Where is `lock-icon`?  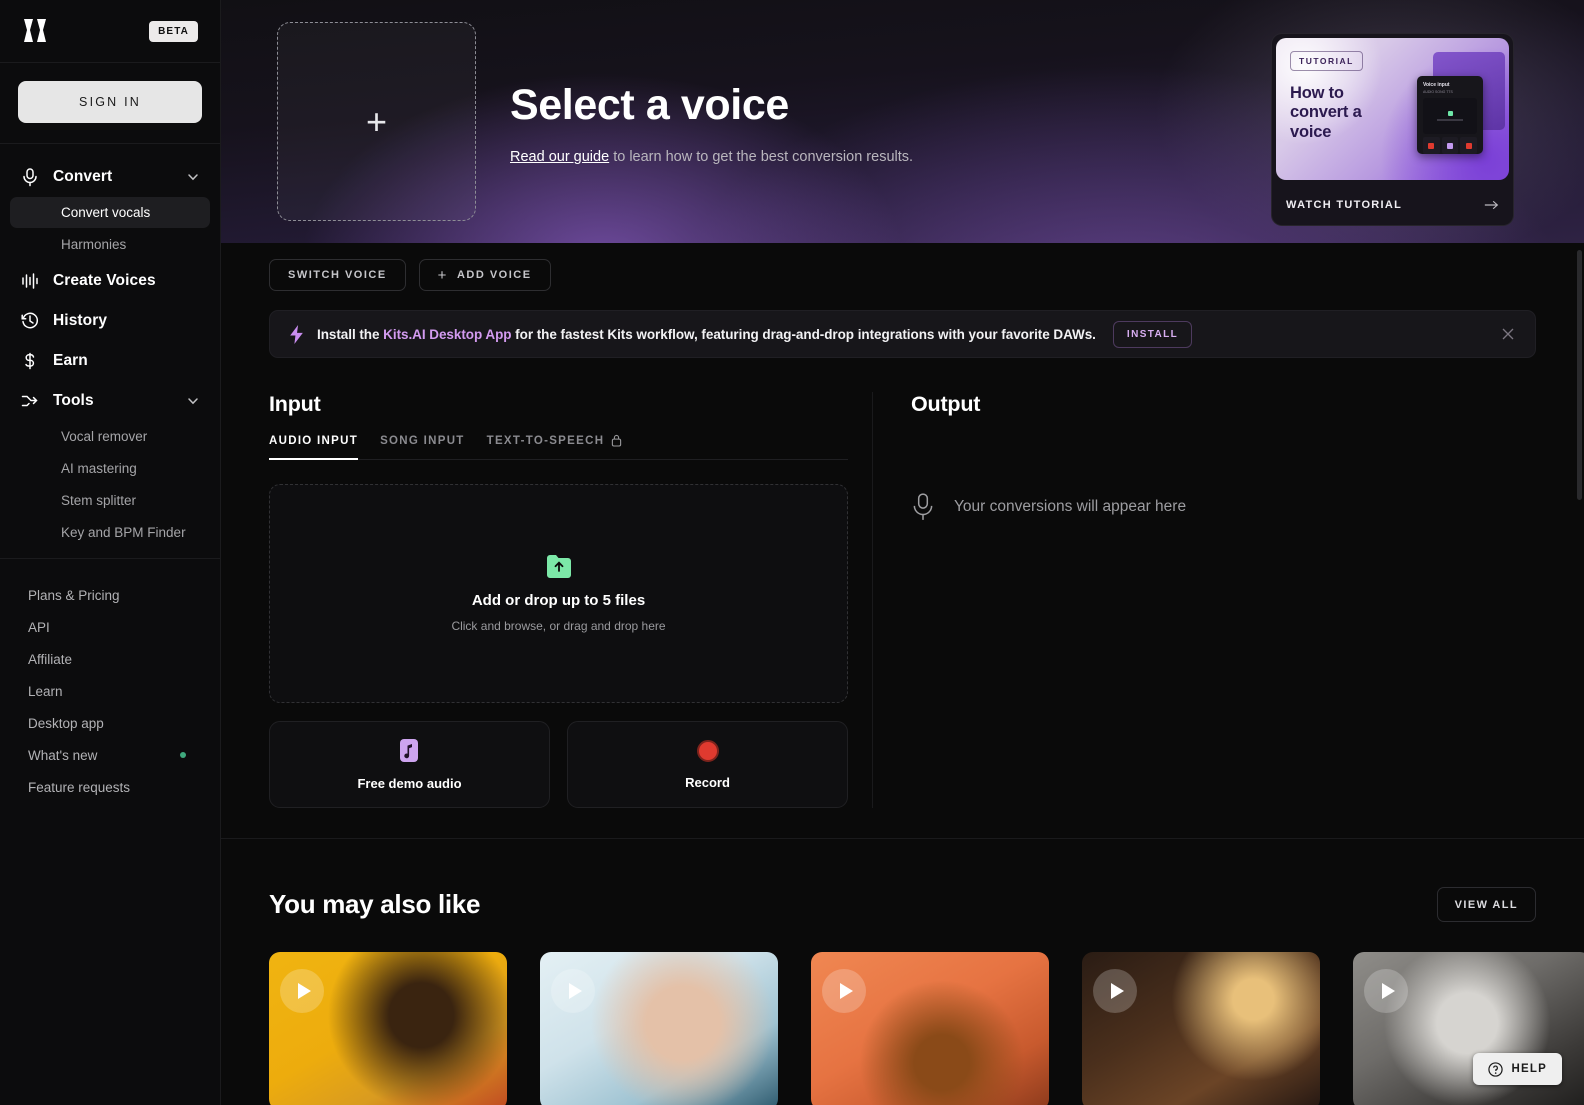
lock-icon is located at coordinates (617, 440).